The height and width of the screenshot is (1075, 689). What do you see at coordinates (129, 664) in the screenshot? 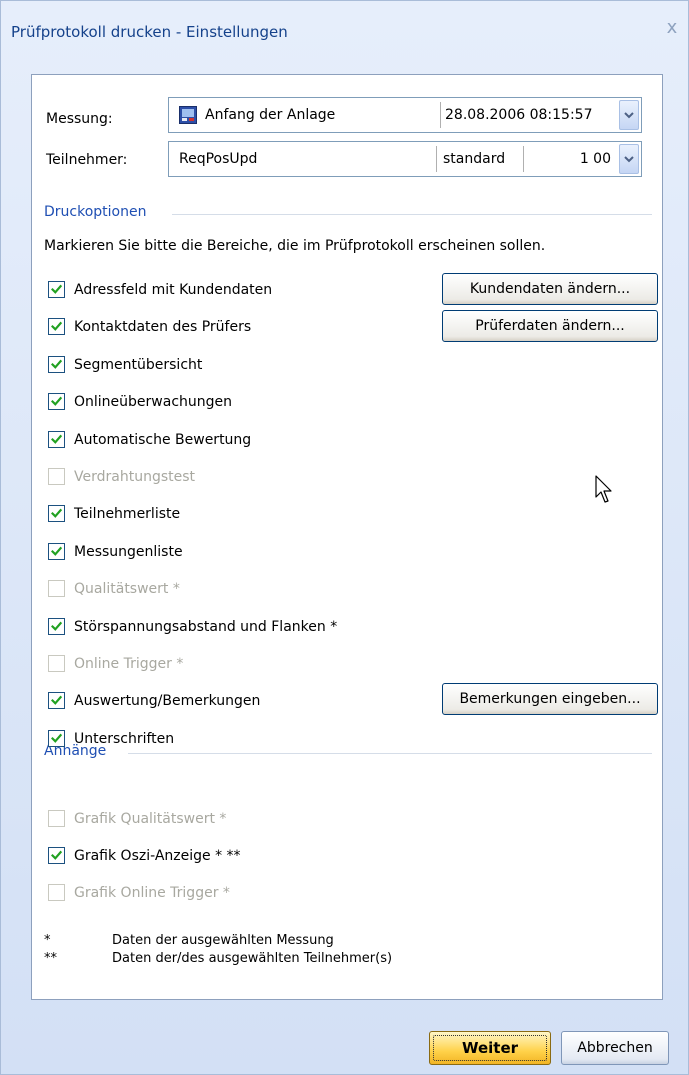
I see `checkbox-label: Online Trigger *` at bounding box center [129, 664].